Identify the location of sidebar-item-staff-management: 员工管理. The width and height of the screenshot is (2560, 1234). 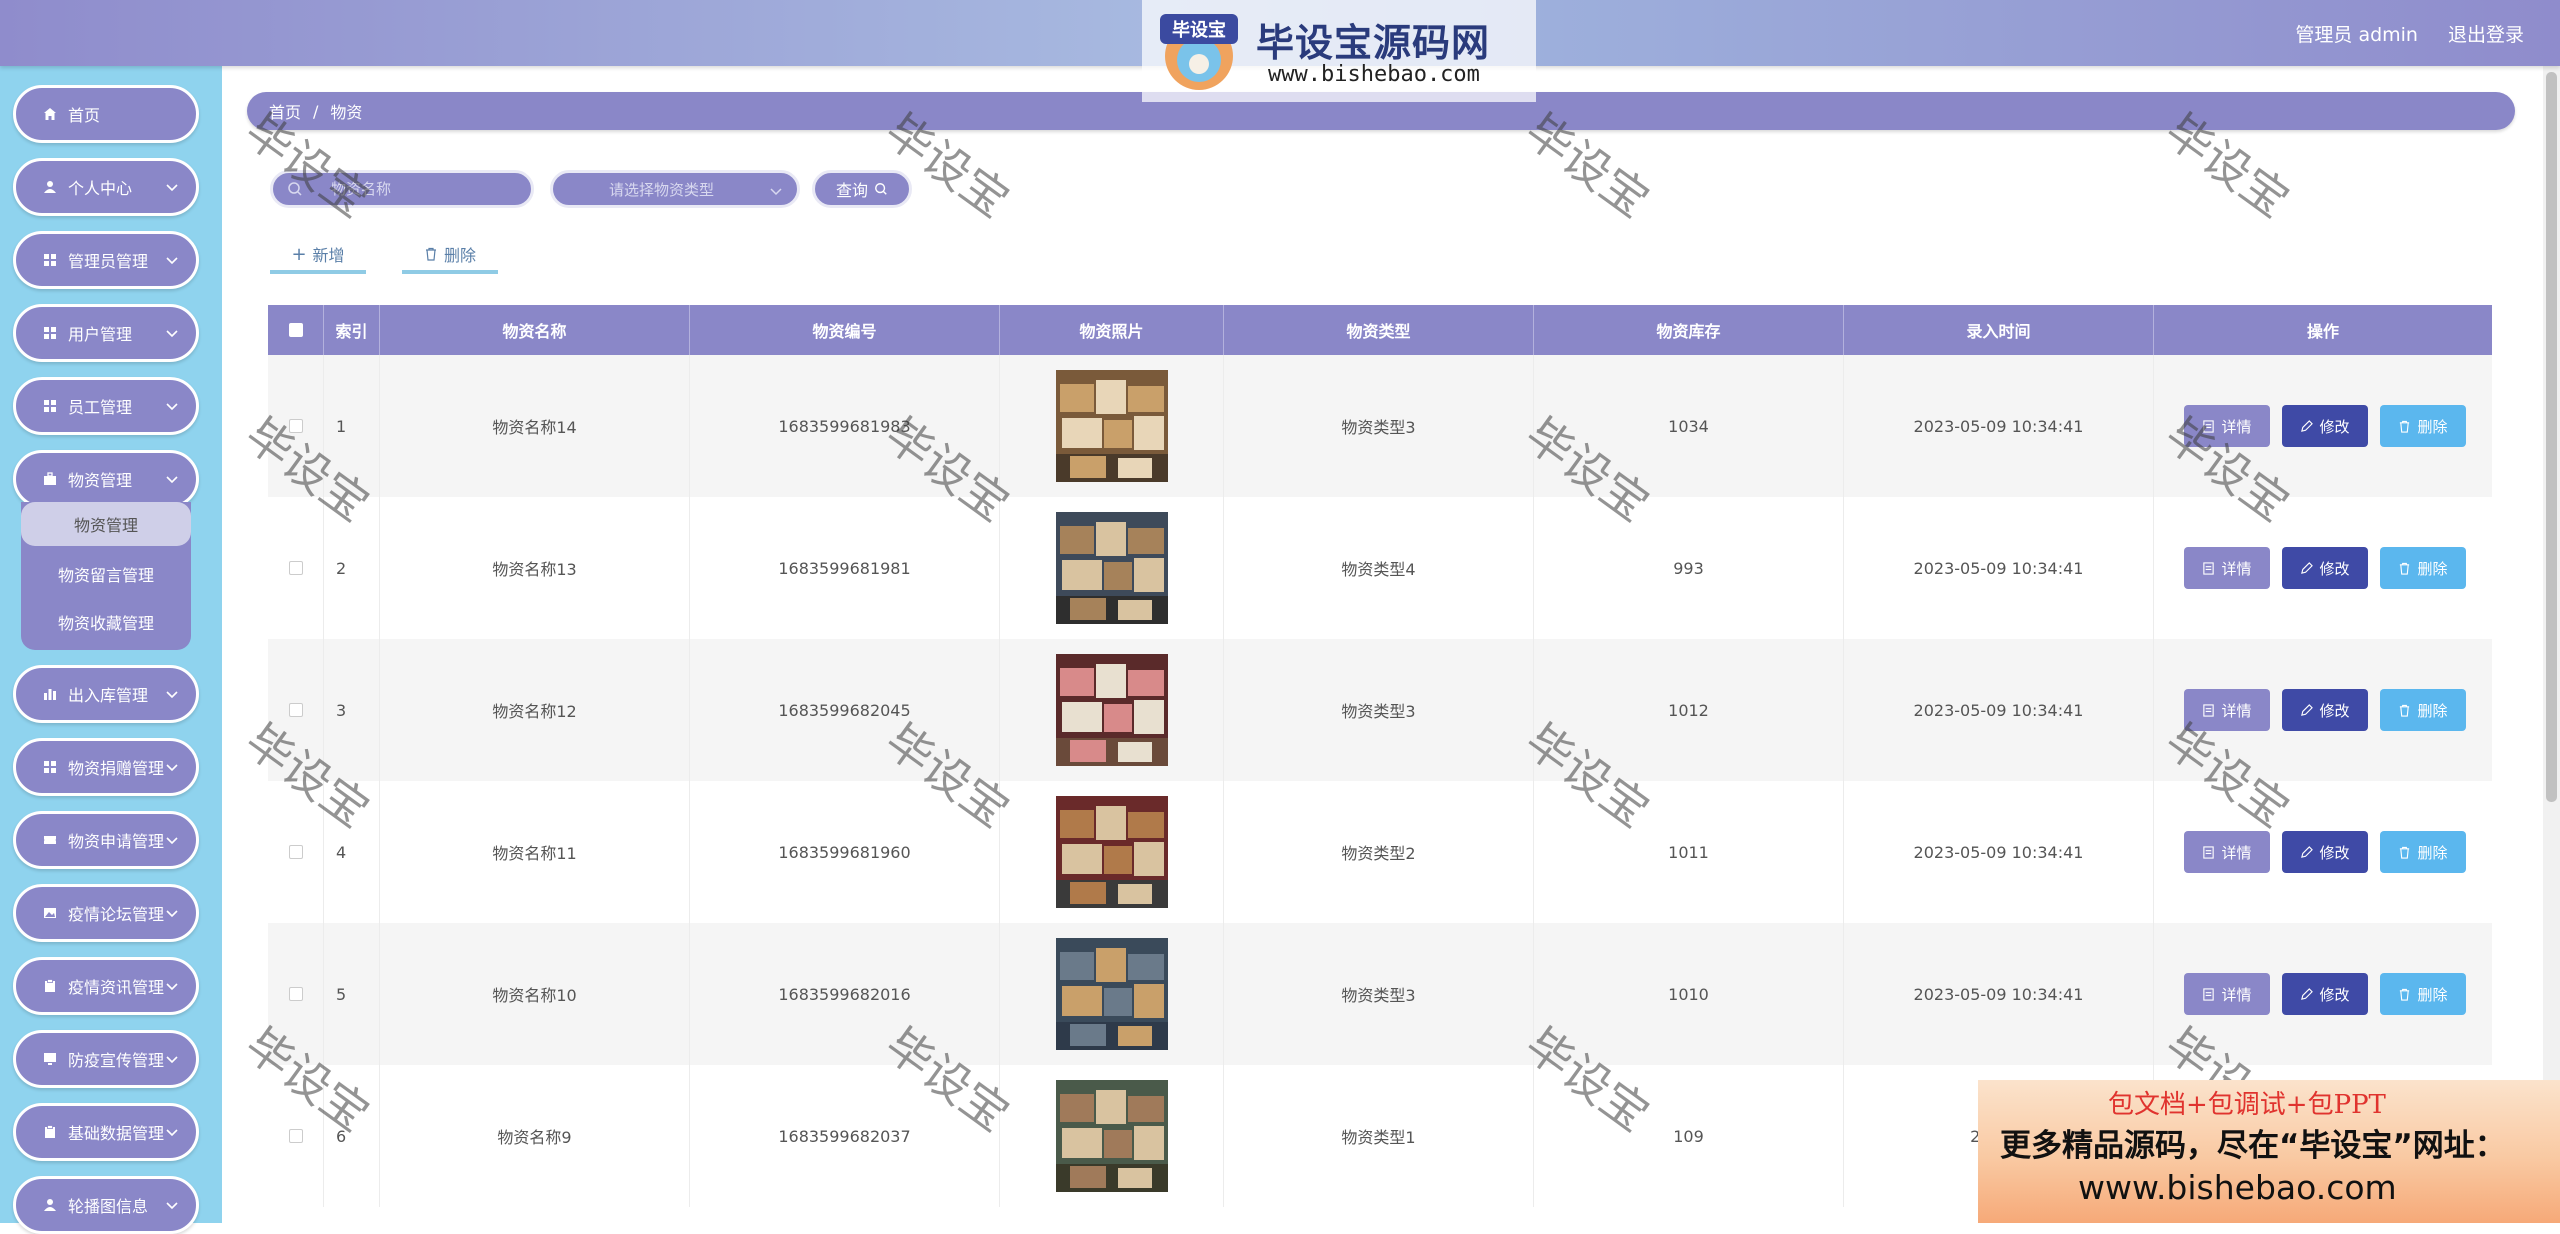
(106, 406).